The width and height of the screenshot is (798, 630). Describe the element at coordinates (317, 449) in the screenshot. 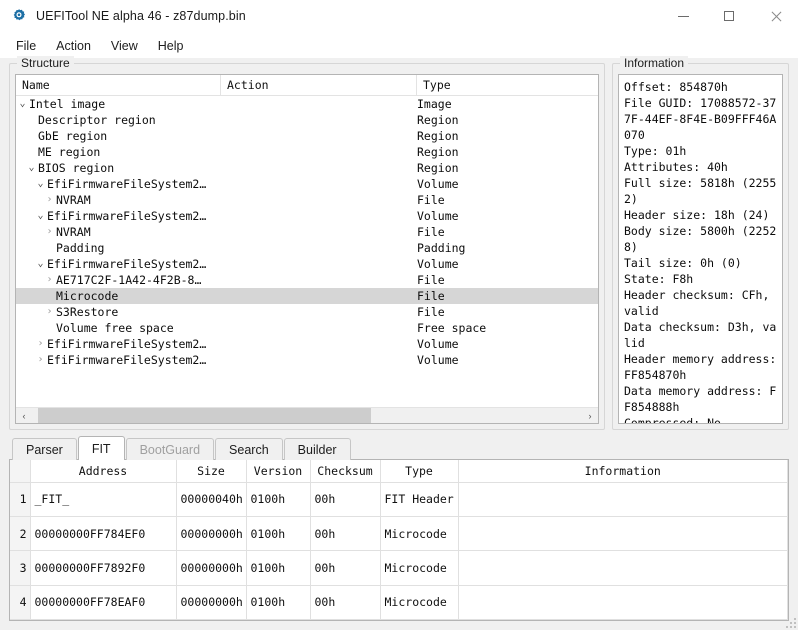

I see `tab-builder: Builder` at that location.